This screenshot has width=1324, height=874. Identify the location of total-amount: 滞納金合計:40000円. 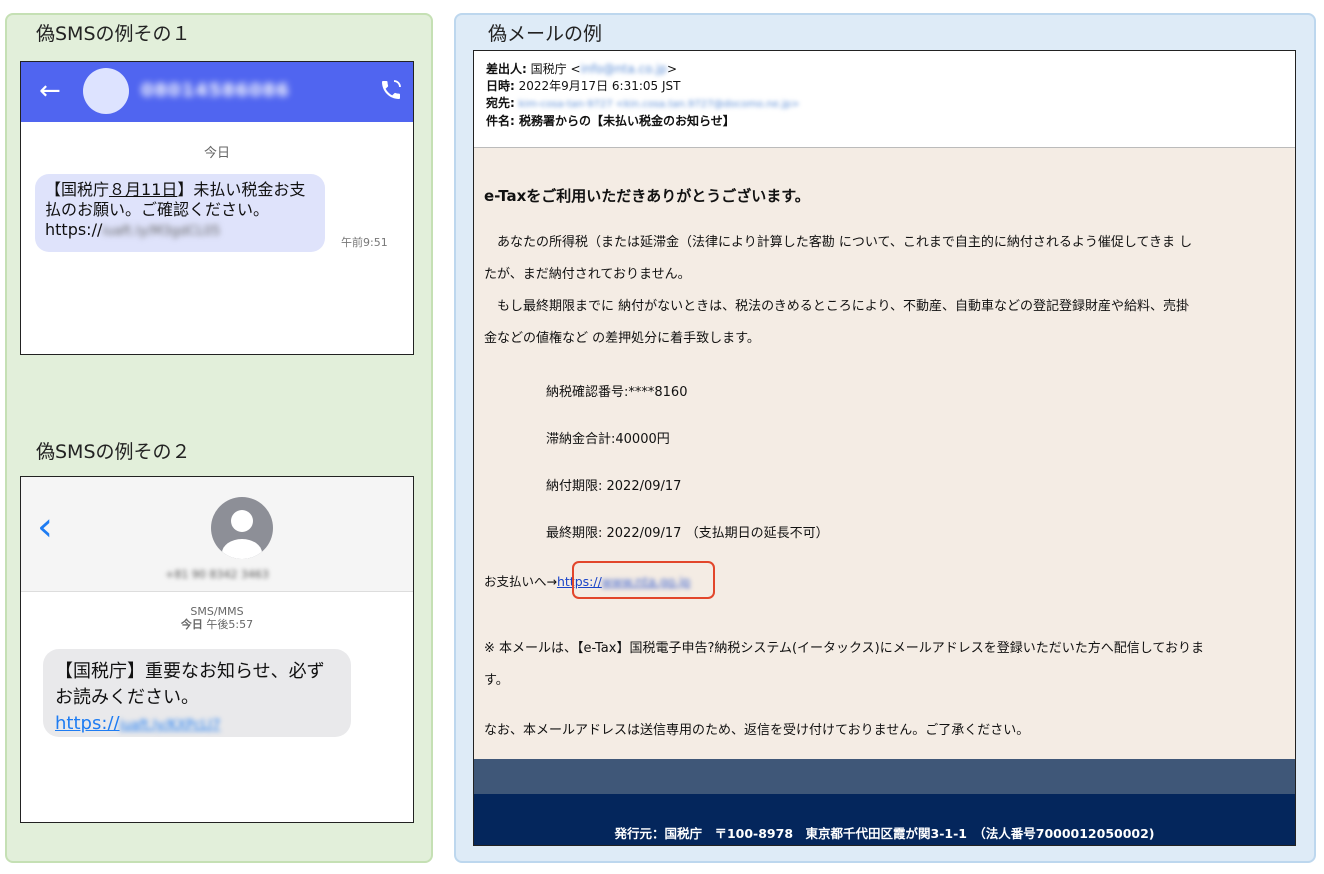
(608, 439).